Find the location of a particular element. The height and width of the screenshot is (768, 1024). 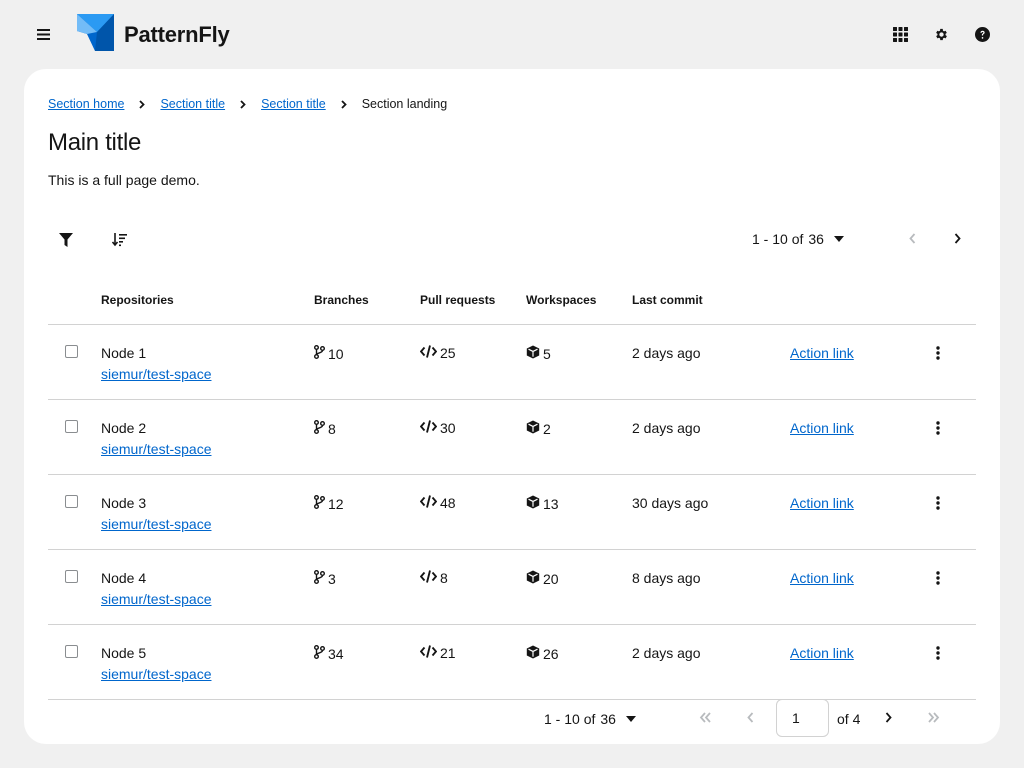

workspaces-count: 5 is located at coordinates (547, 353).